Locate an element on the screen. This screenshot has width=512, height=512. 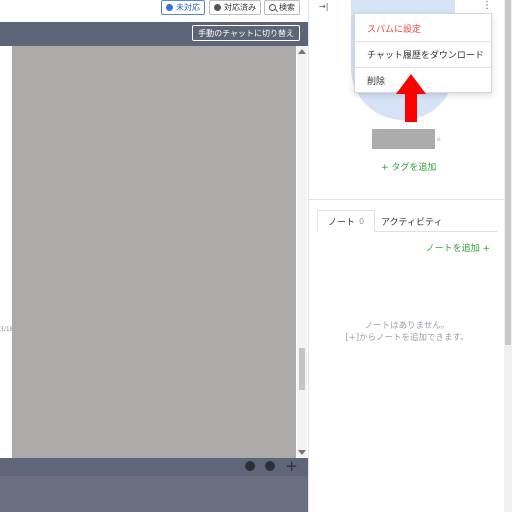
quick-reply-icon is located at coordinates (270, 466).